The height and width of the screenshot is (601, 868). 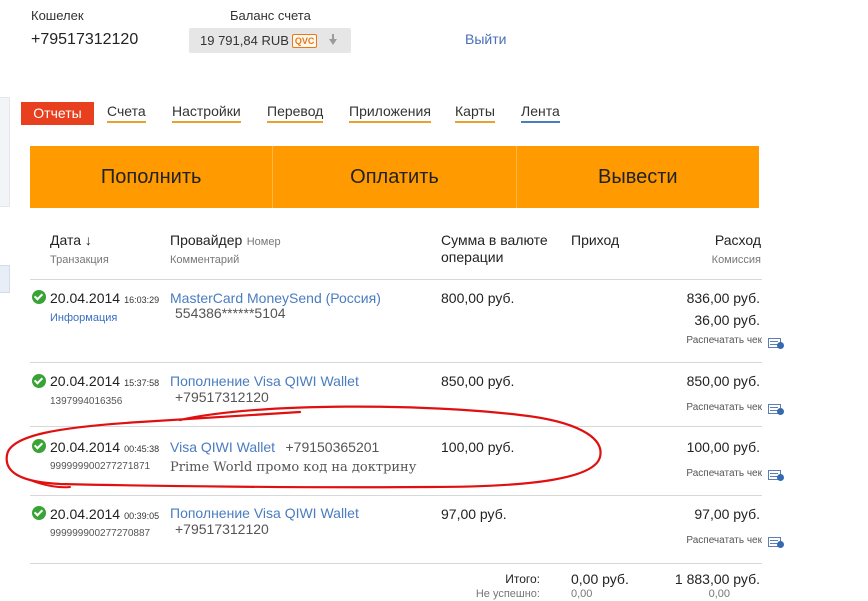 What do you see at coordinates (275, 298) in the screenshot?
I see `row1-provider: MasterCard MoneySend (Россия)` at bounding box center [275, 298].